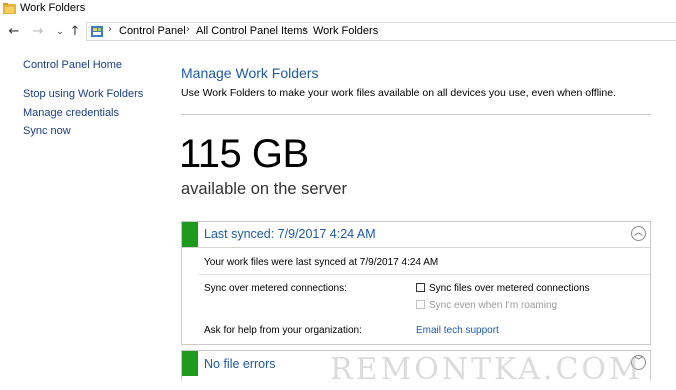 The width and height of the screenshot is (676, 390). Describe the element at coordinates (416, 365) in the screenshot. I see `file-errors-panel: No file errors ﹀` at that location.